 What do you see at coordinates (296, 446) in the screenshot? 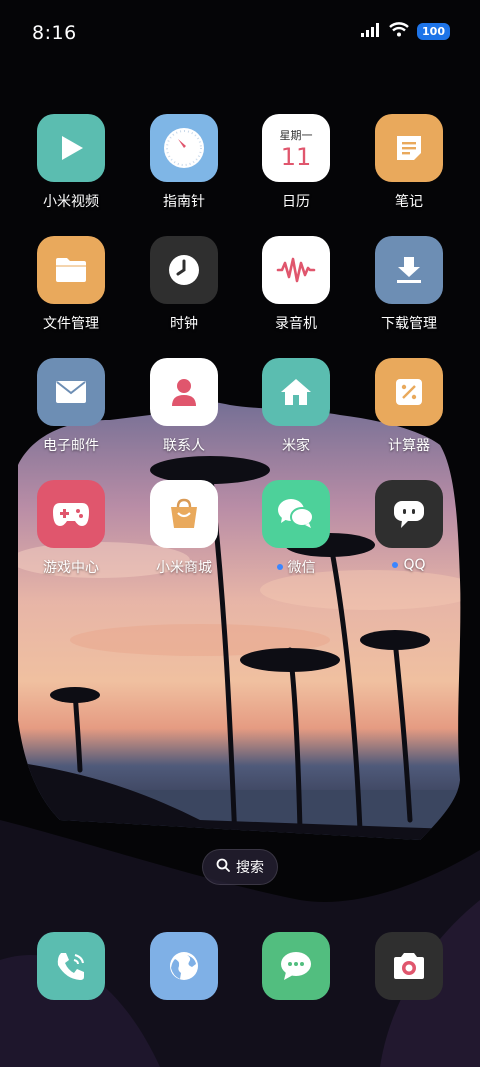
I see `app-label: 米家` at bounding box center [296, 446].